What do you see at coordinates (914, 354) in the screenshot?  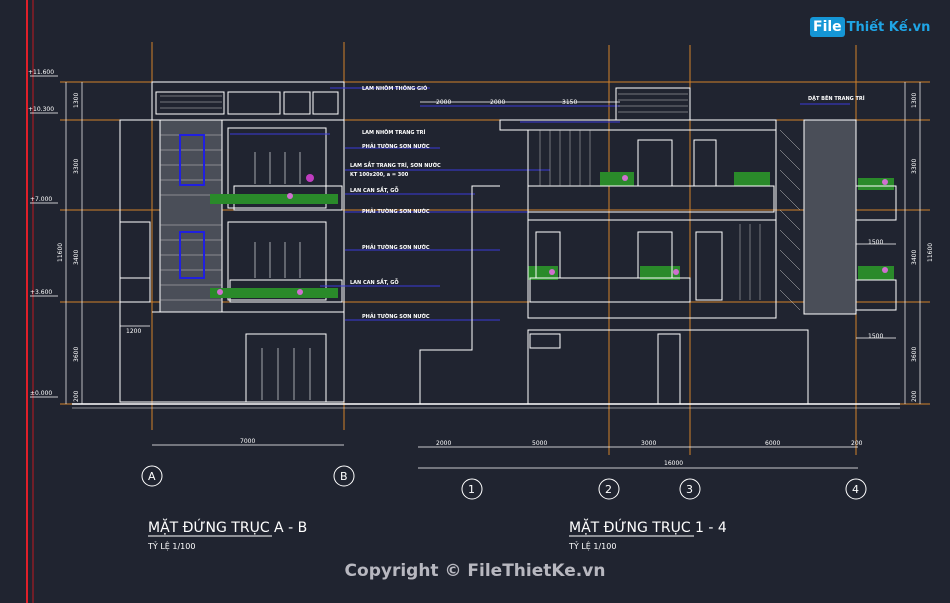 I see `dim-right: 3600` at bounding box center [914, 354].